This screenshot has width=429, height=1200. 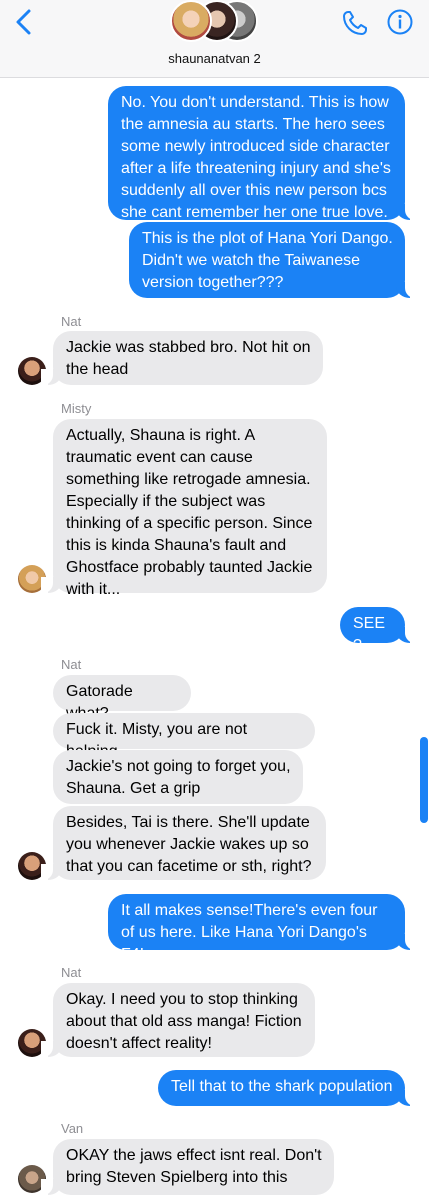 What do you see at coordinates (72, 1128) in the screenshot?
I see `sender-name: Van` at bounding box center [72, 1128].